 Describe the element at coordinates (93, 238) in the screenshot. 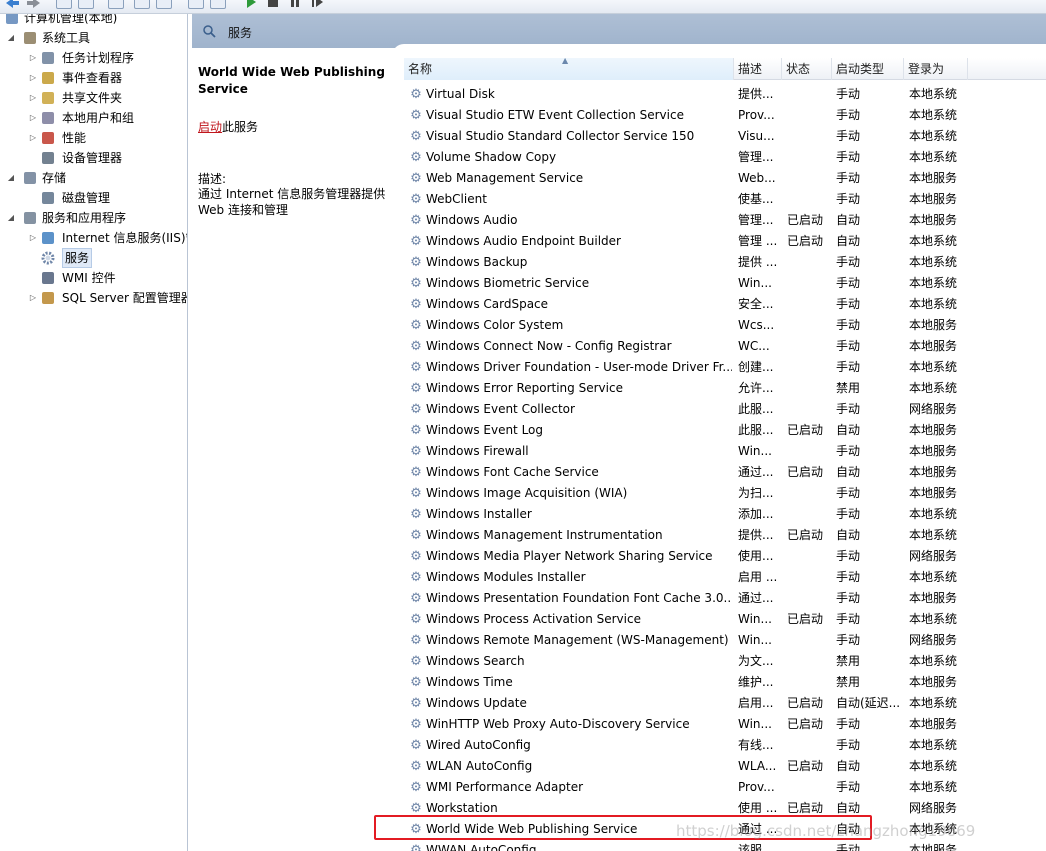

I see `tree-item: ▷ Internet 信息服务(IIS)管` at that location.